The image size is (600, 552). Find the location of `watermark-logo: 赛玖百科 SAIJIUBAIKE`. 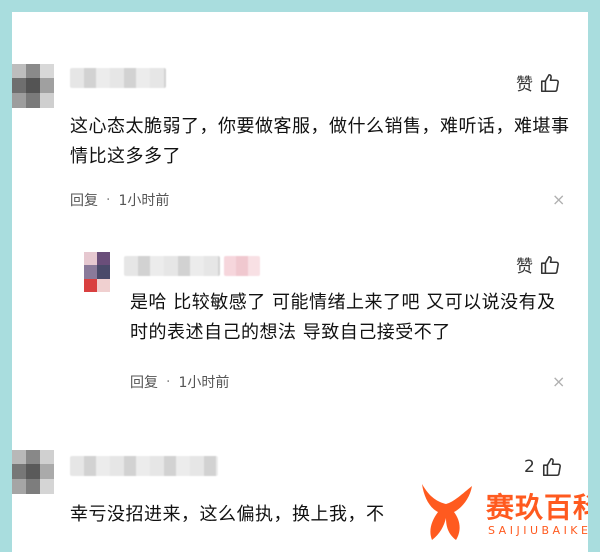

watermark-logo: 赛玖百科 SAIJIUBAIKE is located at coordinates (502, 511).